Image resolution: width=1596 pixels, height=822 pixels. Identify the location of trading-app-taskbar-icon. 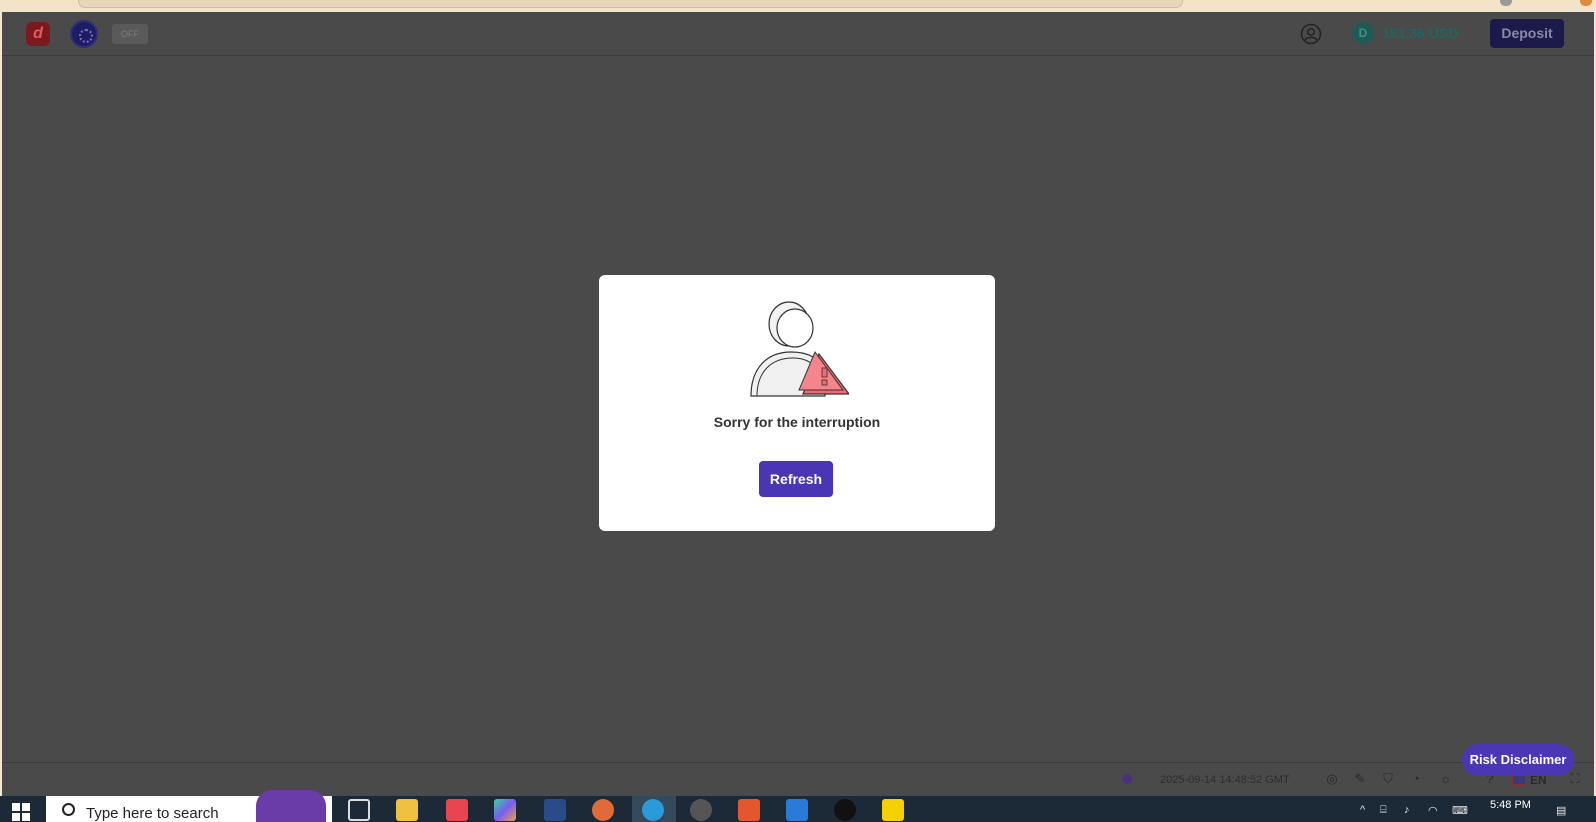
(457, 810).